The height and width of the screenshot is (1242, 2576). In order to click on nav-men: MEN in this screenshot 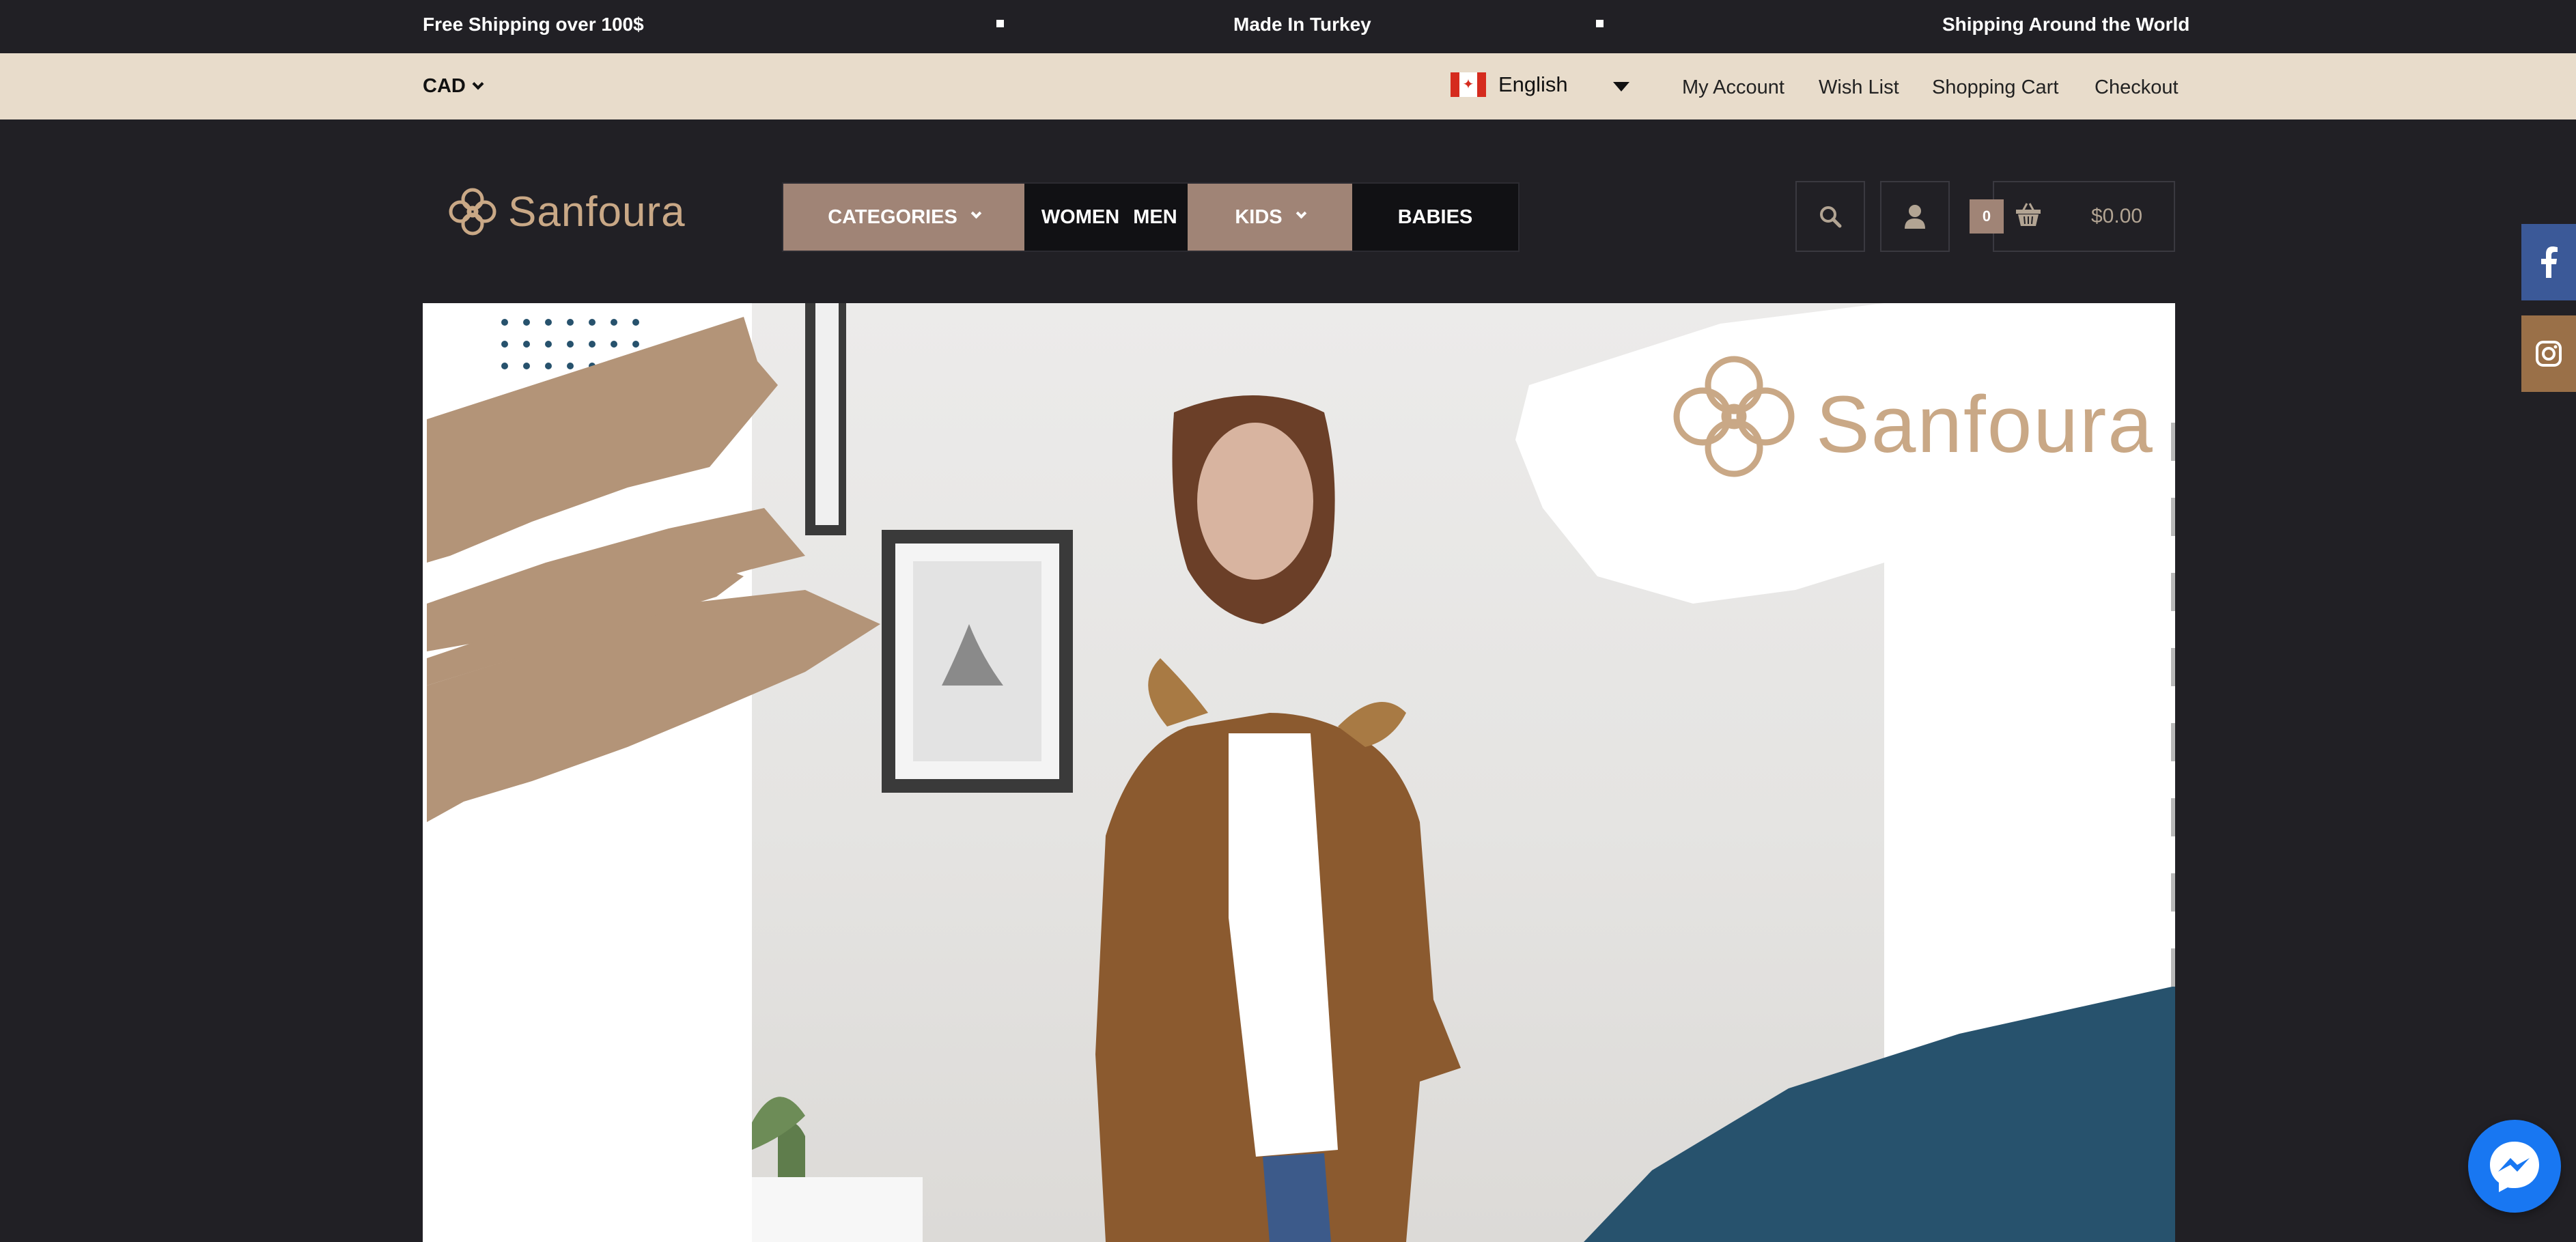, I will do `click(1155, 217)`.